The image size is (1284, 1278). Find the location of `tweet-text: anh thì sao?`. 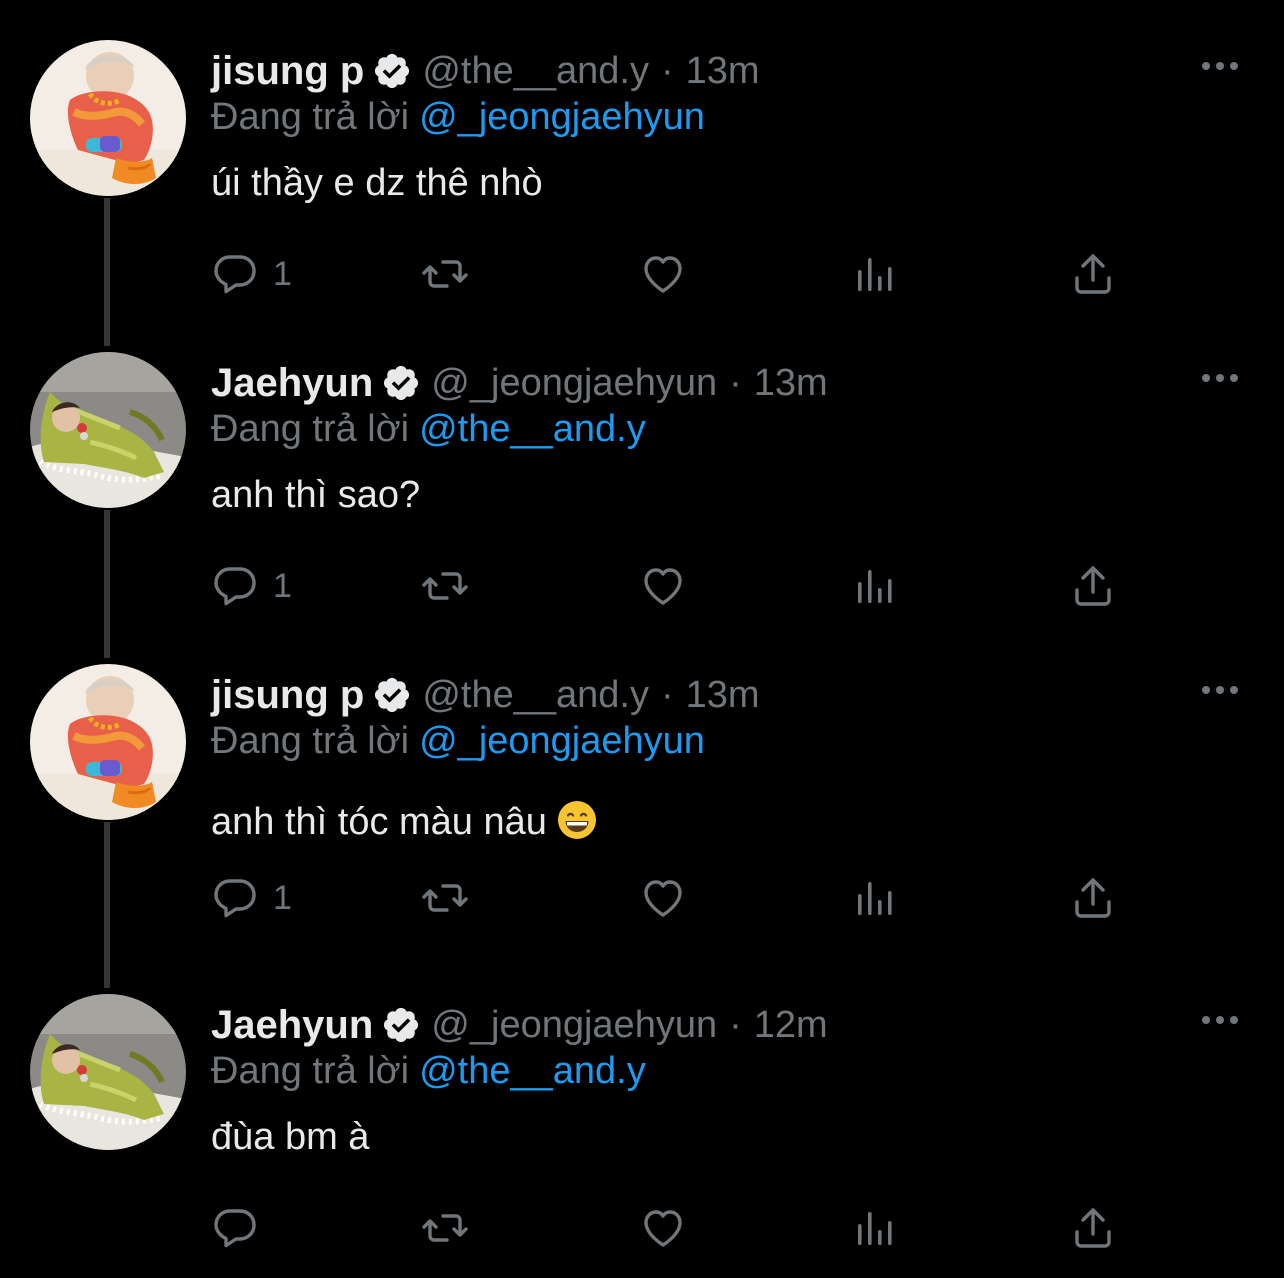

tweet-text: anh thì sao? is located at coordinates (315, 495).